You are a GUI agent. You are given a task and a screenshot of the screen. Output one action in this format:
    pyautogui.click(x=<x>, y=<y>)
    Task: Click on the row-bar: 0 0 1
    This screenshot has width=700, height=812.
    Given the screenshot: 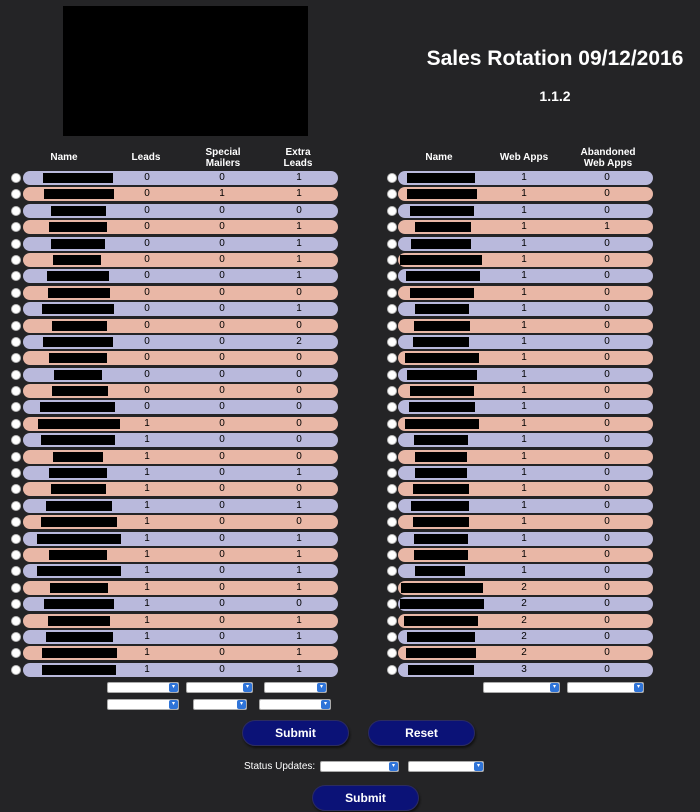 What is the action you would take?
    pyautogui.click(x=180, y=178)
    